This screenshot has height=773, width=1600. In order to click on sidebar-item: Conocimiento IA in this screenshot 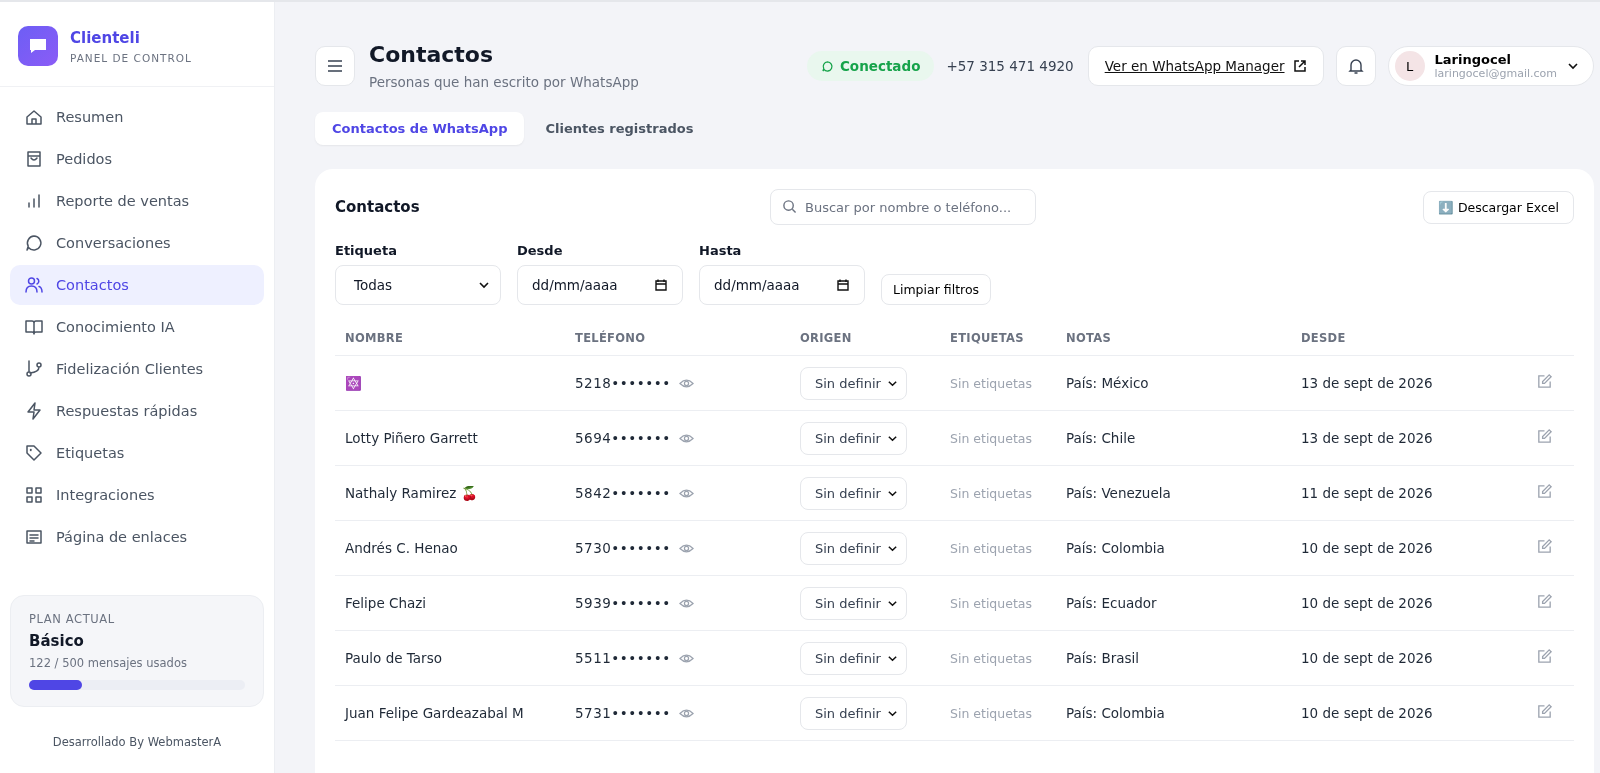, I will do `click(137, 327)`.